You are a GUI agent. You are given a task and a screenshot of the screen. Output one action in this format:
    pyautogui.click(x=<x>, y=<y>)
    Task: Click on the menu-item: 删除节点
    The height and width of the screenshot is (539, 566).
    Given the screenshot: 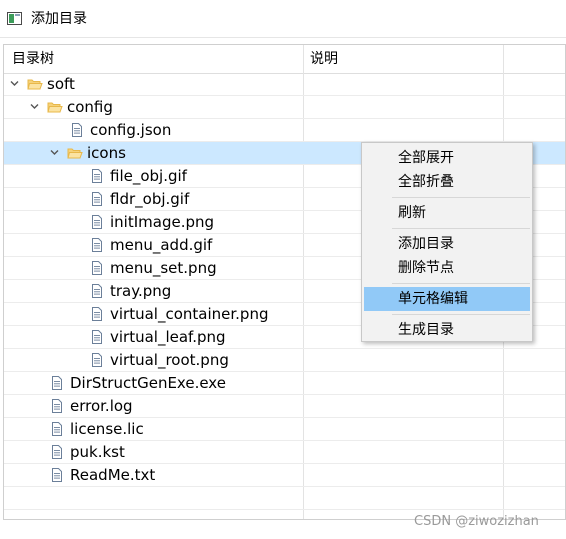 What is the action you would take?
    pyautogui.click(x=447, y=268)
    